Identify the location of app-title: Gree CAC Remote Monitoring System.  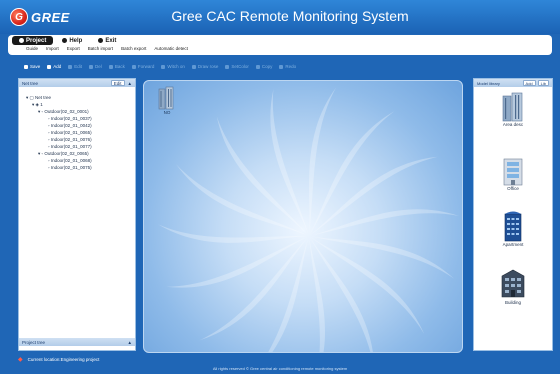
(290, 16).